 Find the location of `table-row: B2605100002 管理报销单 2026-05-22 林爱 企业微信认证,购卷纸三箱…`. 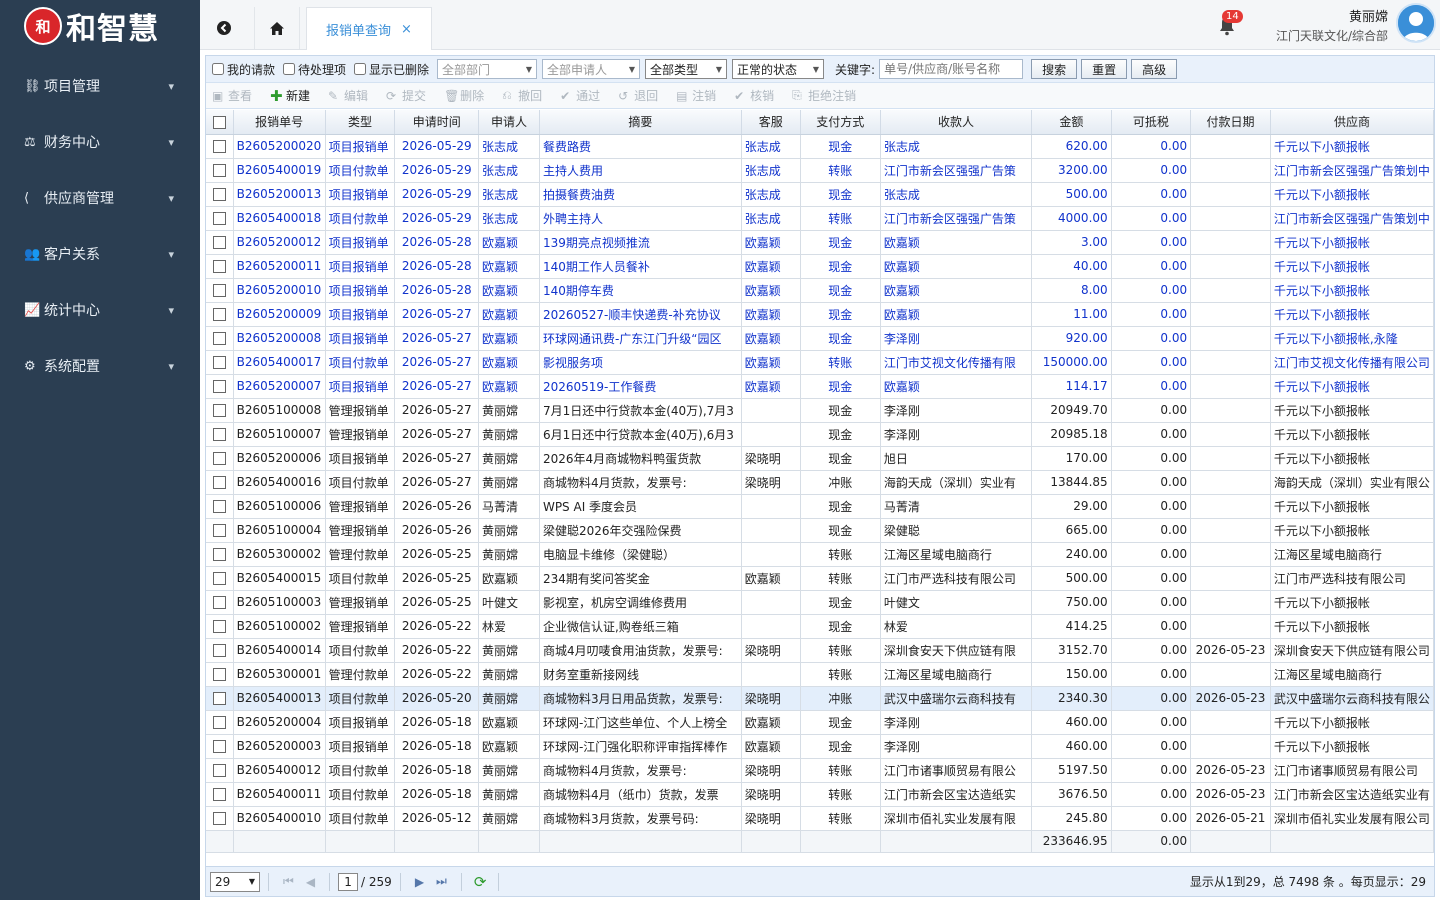

table-row: B2605100002 管理报销单 2026-05-22 林爱 企业微信认证,购卷纸三箱… is located at coordinates (820, 626).